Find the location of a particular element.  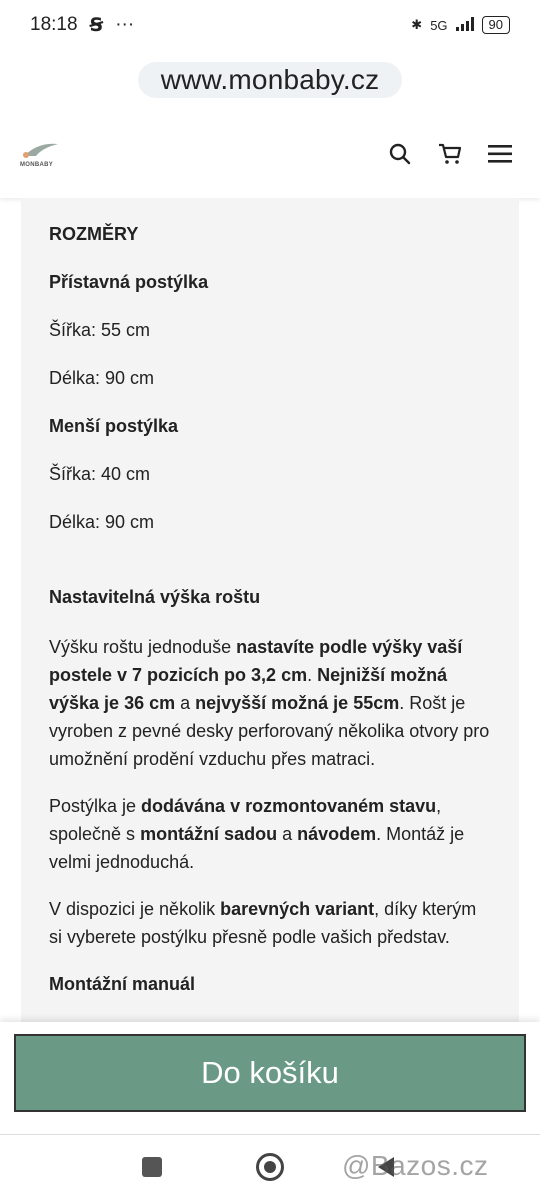

crib2-length: Délka: 90 cm is located at coordinates (102, 522).